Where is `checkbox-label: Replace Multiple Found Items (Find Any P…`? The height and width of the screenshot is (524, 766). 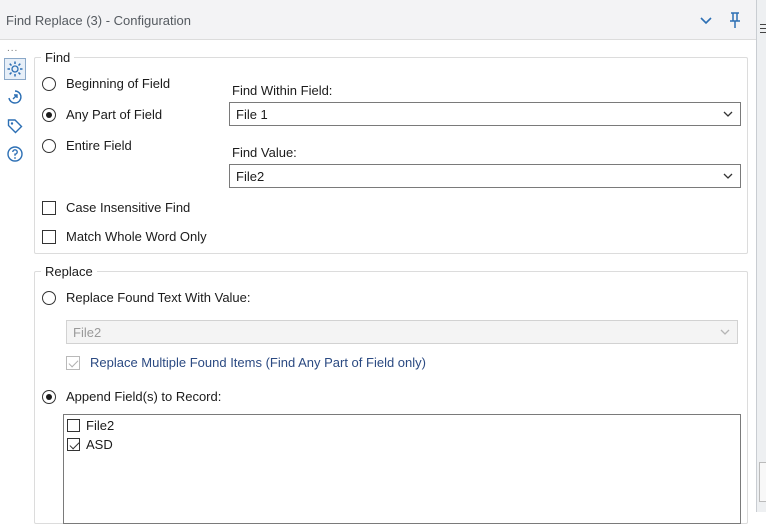
checkbox-label: Replace Multiple Found Items (Find Any P… is located at coordinates (258, 362).